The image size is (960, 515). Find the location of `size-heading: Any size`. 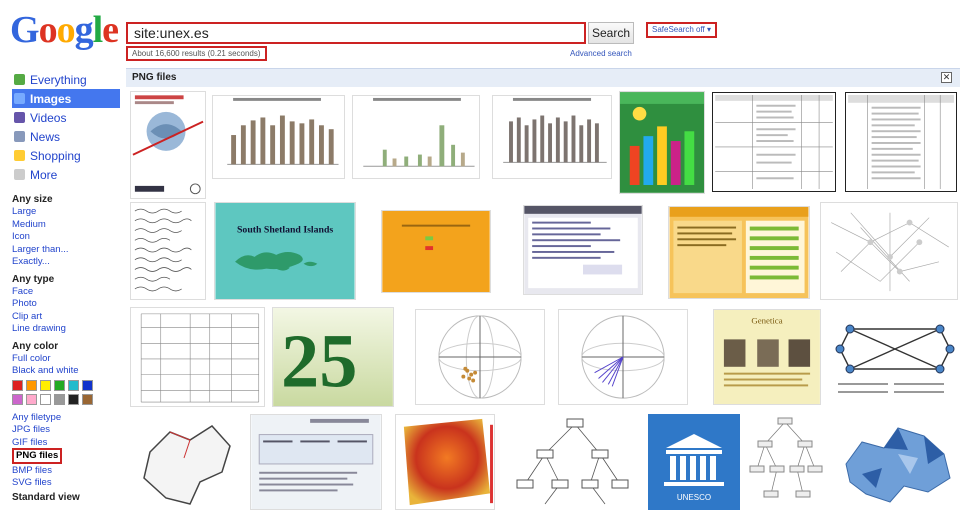

size-heading: Any size is located at coordinates (32, 199).